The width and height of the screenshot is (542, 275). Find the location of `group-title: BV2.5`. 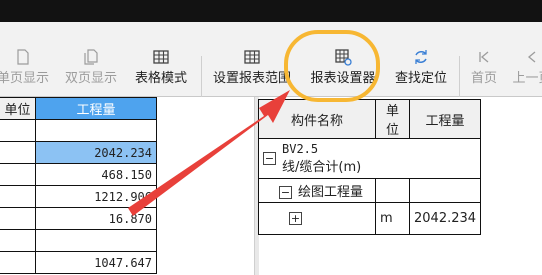

group-title: BV2.5 is located at coordinates (300, 149).